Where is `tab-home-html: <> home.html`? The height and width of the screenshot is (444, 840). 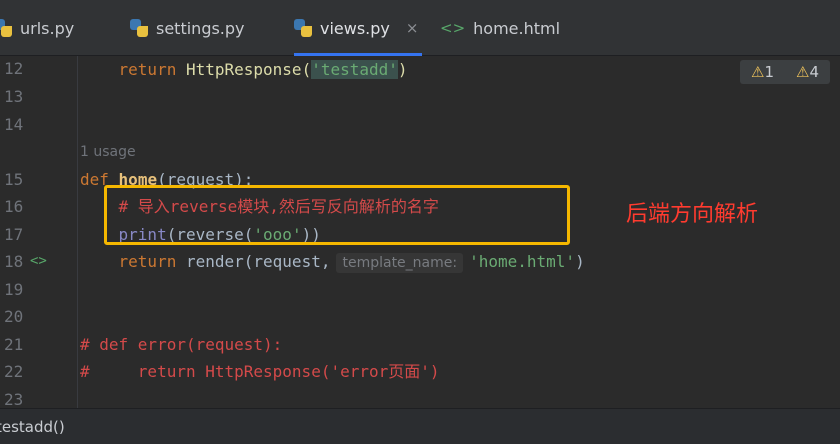 tab-home-html: <> home.html is located at coordinates (500, 28).